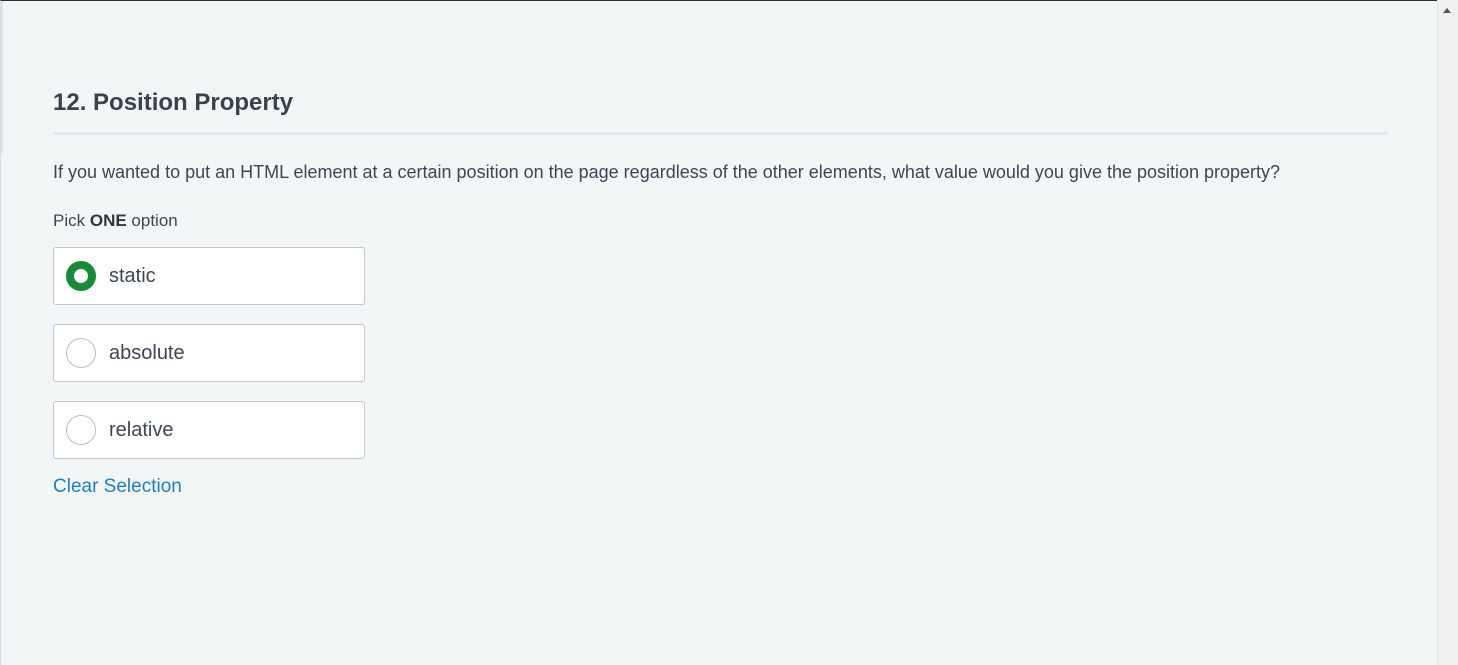 Image resolution: width=1458 pixels, height=665 pixels. I want to click on radio-button-selected, so click(81, 276).